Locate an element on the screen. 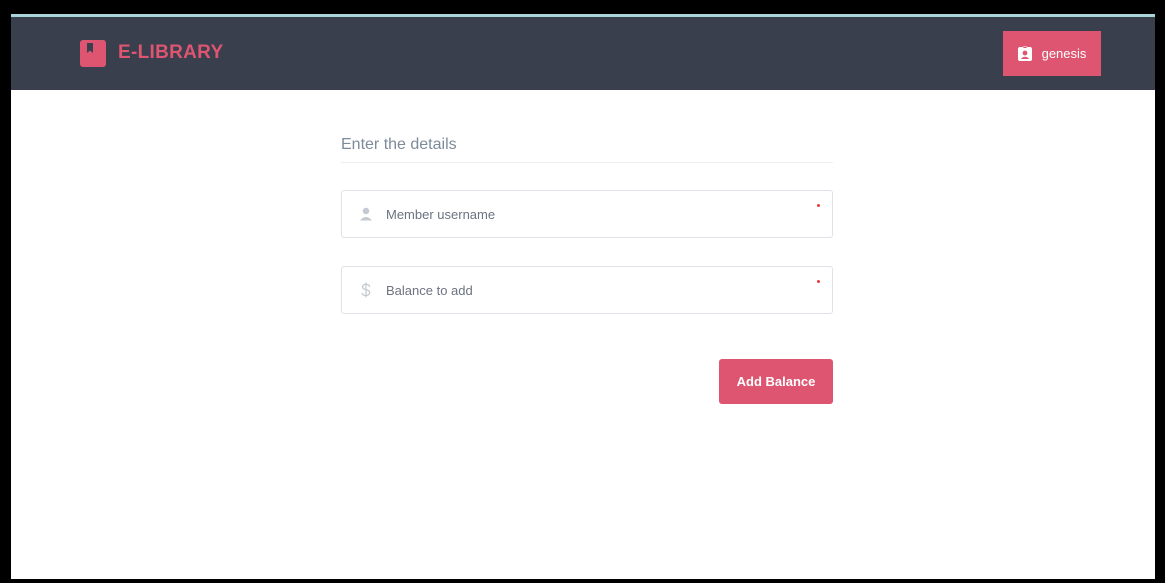 The height and width of the screenshot is (583, 1165). member-username-input is located at coordinates (609, 214).